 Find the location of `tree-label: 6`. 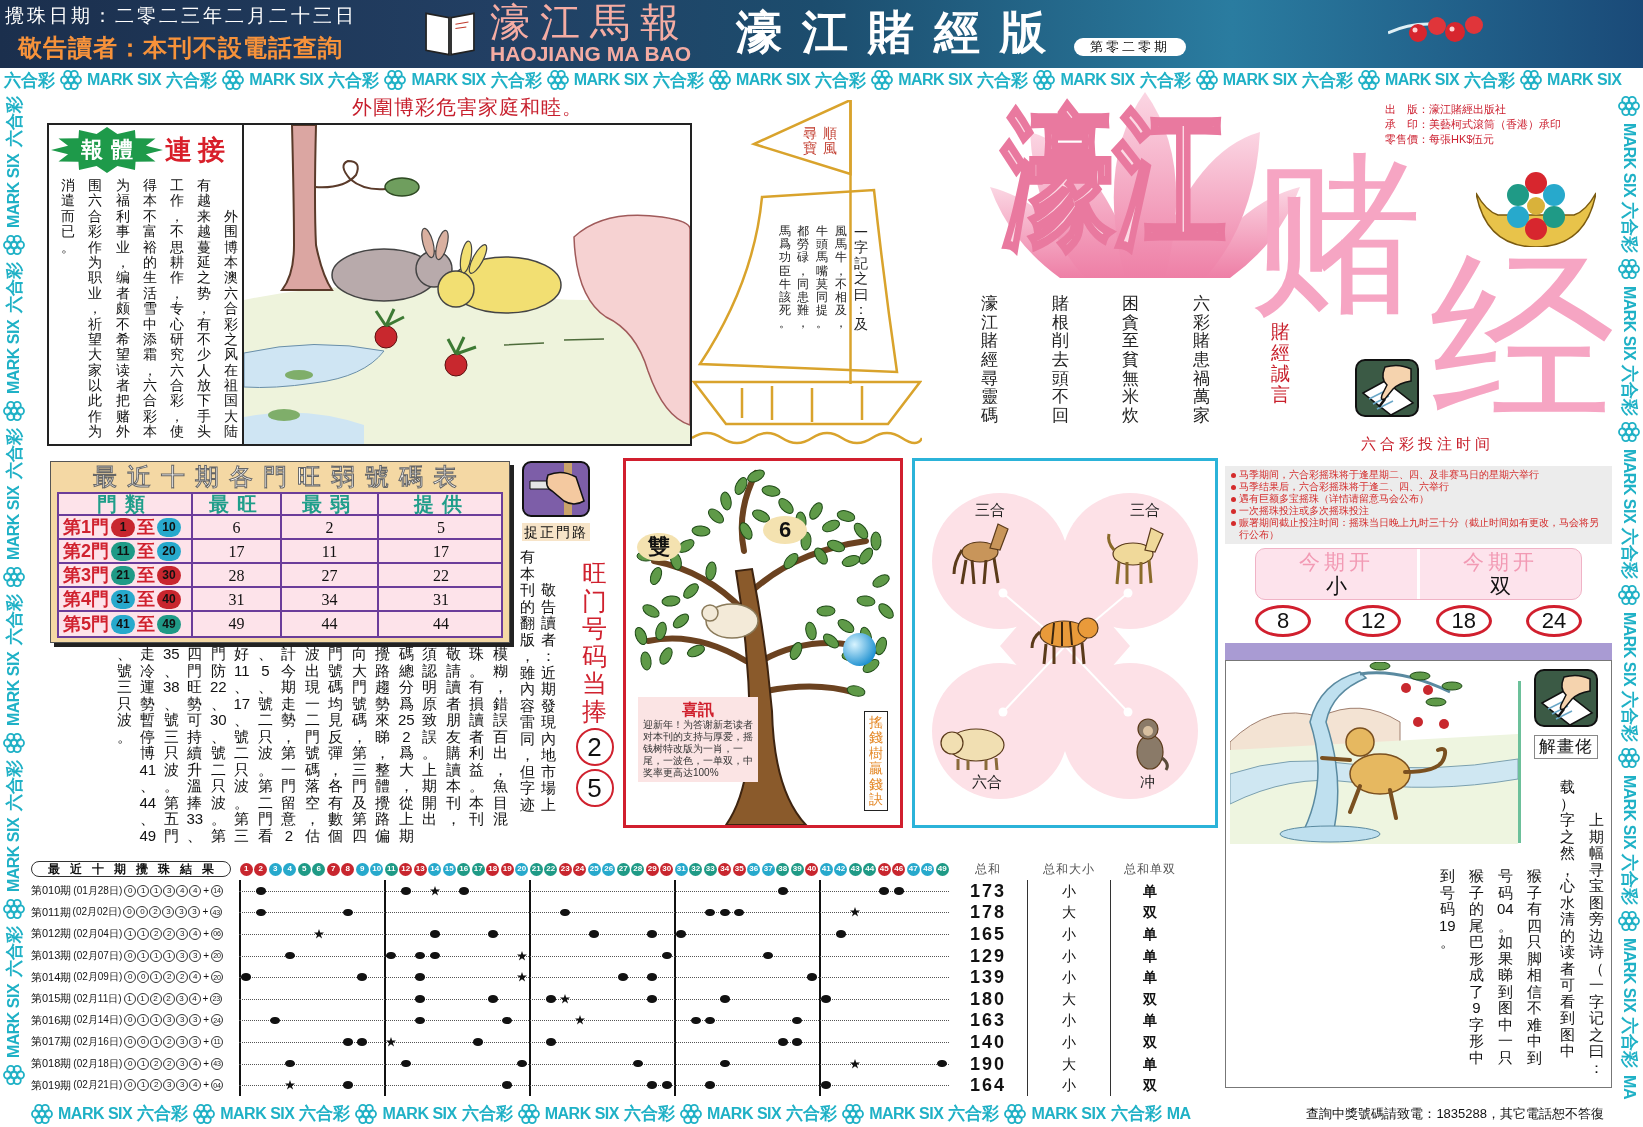

tree-label: 6 is located at coordinates (785, 530).